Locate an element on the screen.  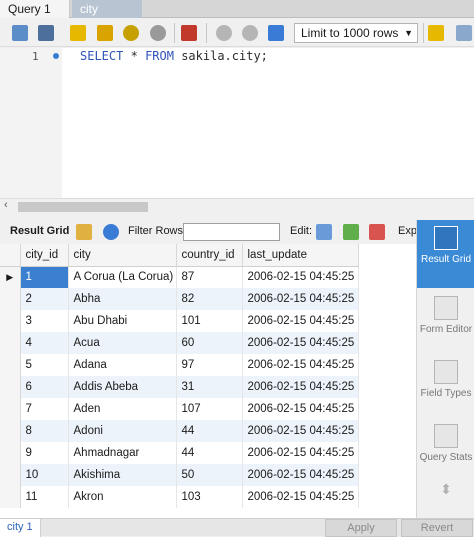
edit-row-icon is located at coordinates (324, 232).